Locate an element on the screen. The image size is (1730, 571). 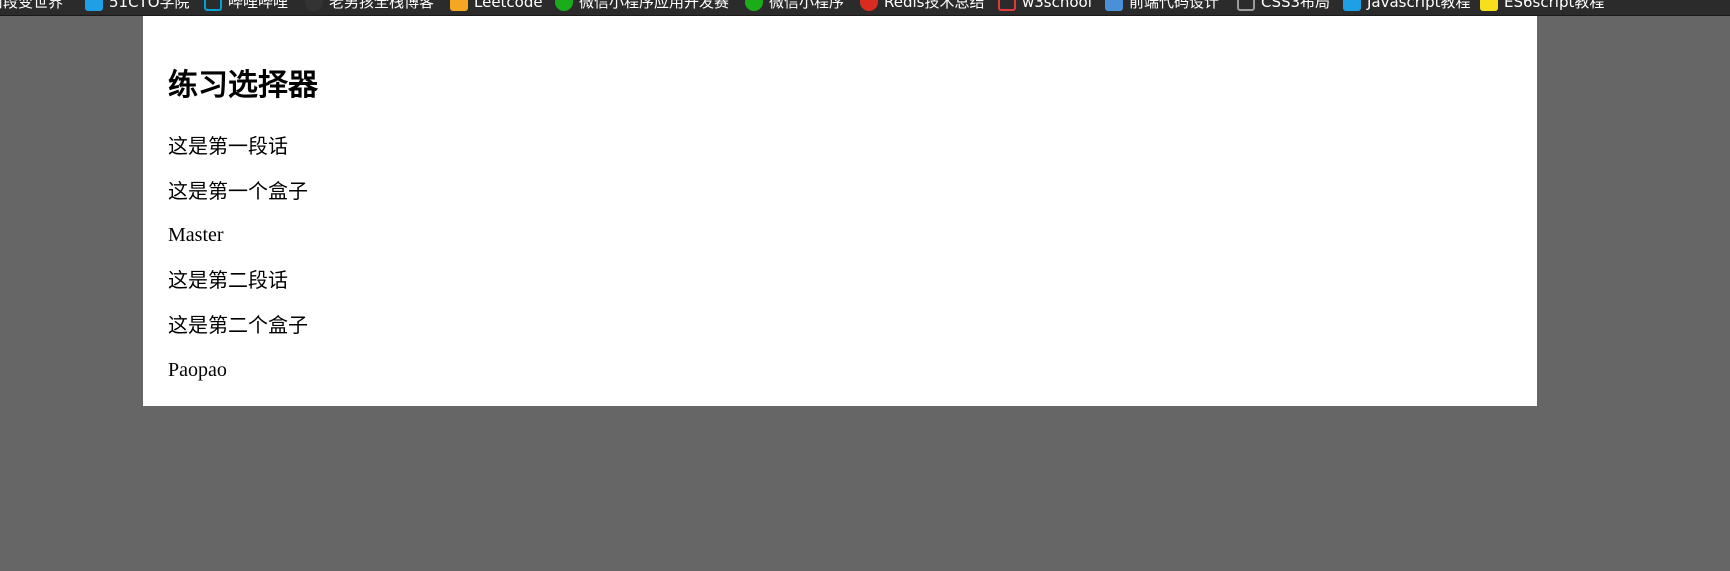
bookmark-label: 前端代码设计 is located at coordinates (1174, 5).